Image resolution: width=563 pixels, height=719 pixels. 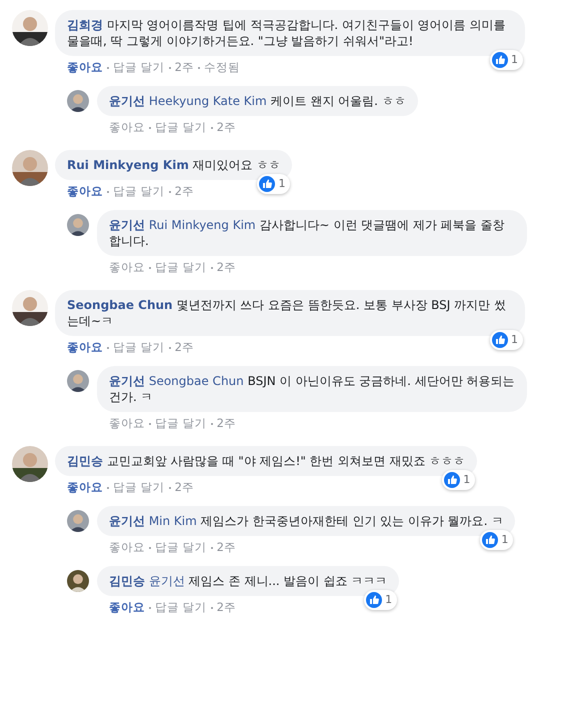 I want to click on reply-text: 김민승 윤기선 제임스 존 제니... 발음이 쉽죠 ㅋㅋㅋ, so click(x=248, y=581).